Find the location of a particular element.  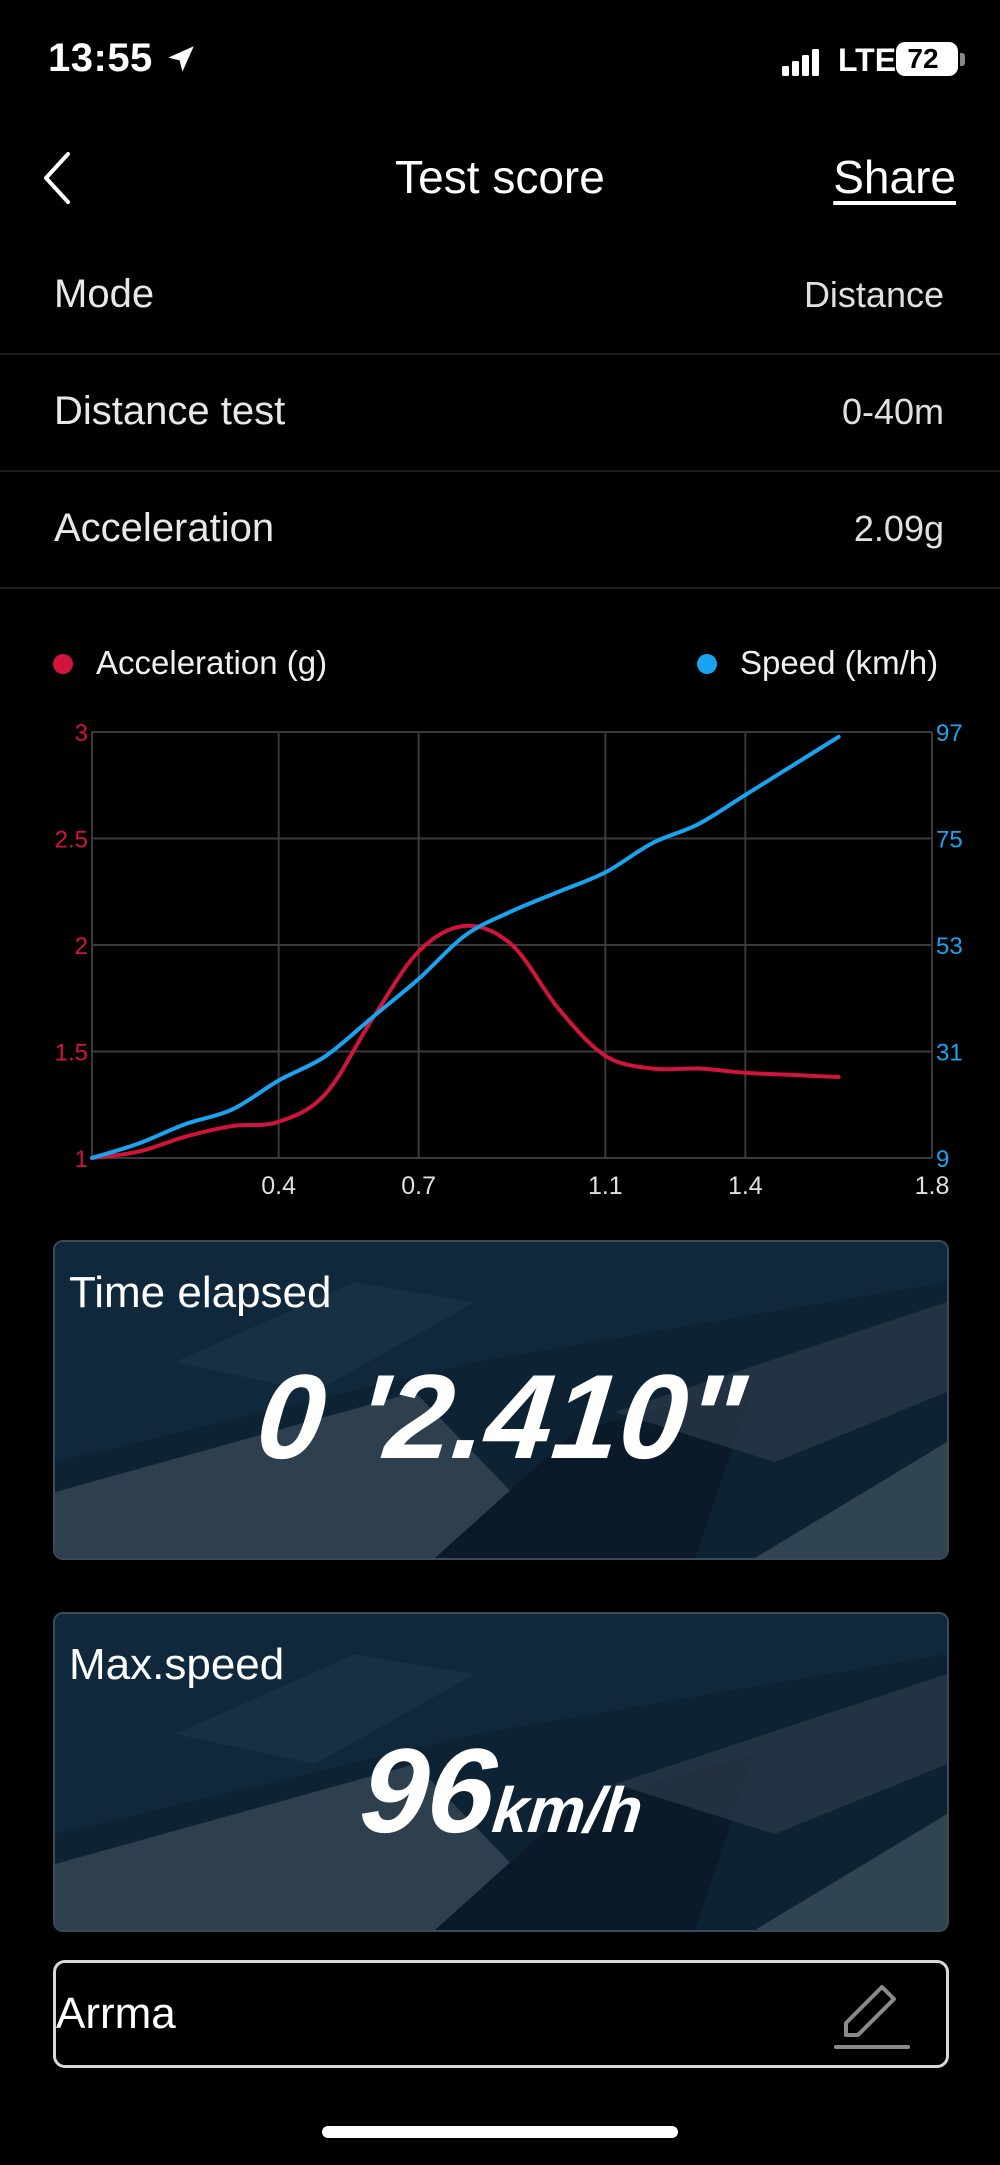

home-indicator is located at coordinates (500, 2132).